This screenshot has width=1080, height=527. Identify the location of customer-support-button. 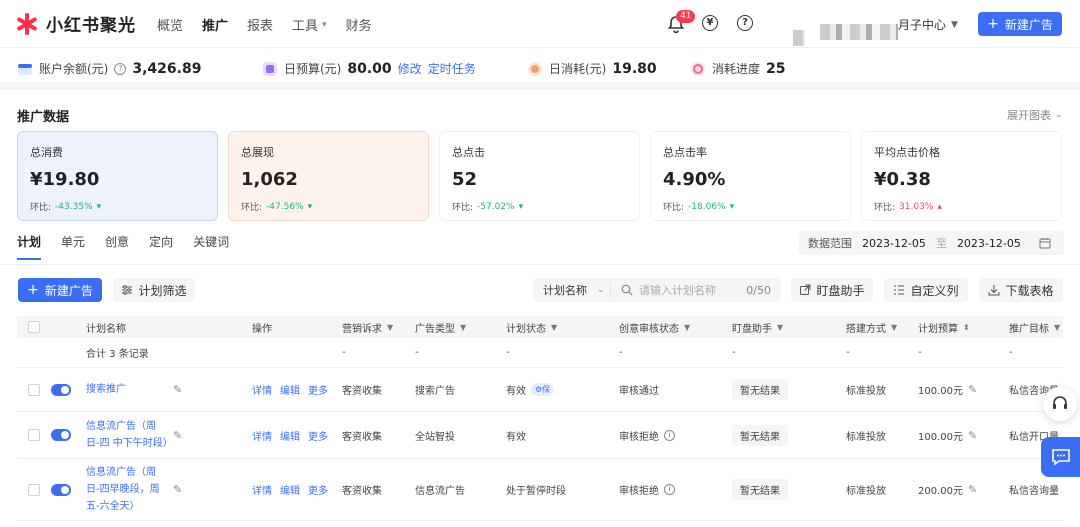
(1060, 404).